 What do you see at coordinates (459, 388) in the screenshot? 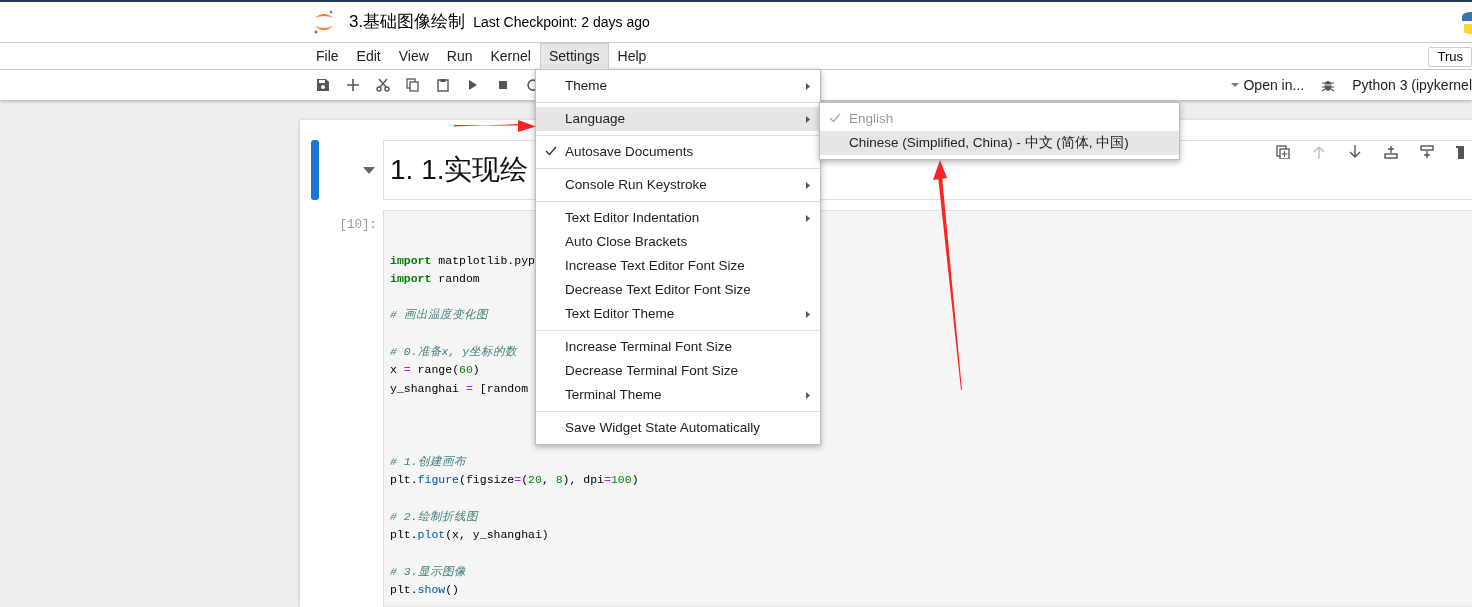
I see `code-line: y_shanghai = [random` at bounding box center [459, 388].